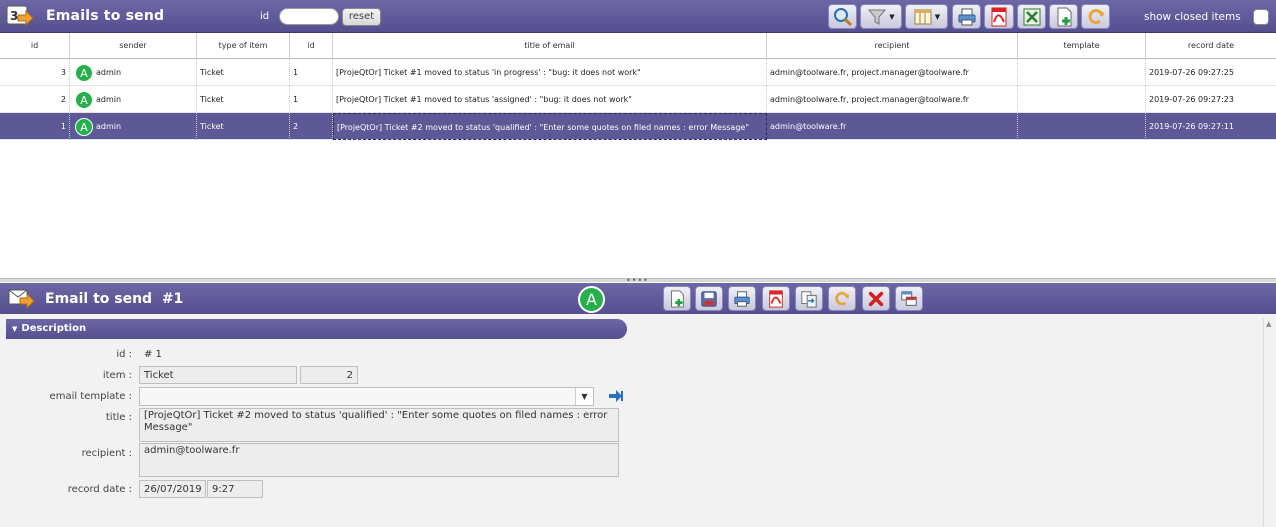  Describe the element at coordinates (877, 17) in the screenshot. I see `filter-icon` at that location.